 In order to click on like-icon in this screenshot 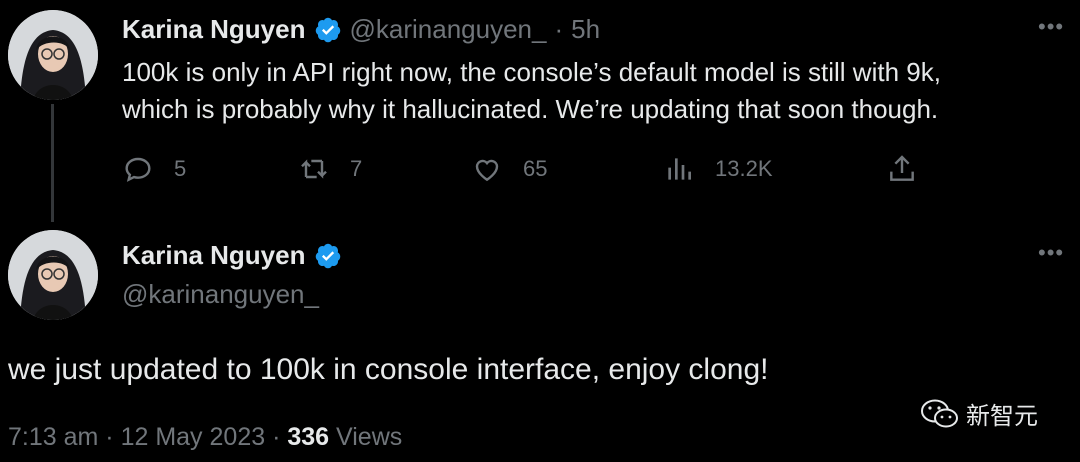, I will do `click(487, 170)`.